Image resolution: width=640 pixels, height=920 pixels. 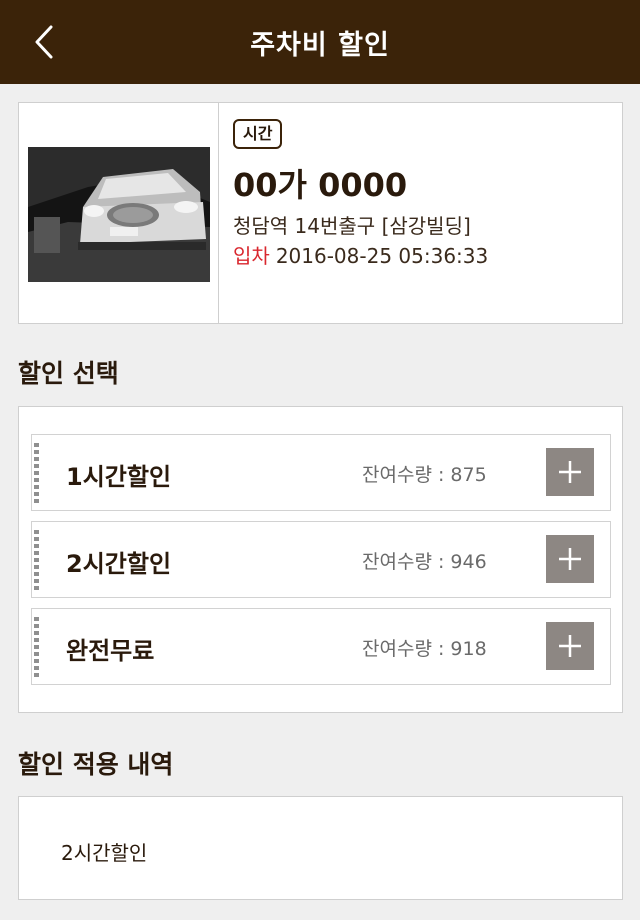 What do you see at coordinates (119, 477) in the screenshot?
I see `discount-name: 1시간할인` at bounding box center [119, 477].